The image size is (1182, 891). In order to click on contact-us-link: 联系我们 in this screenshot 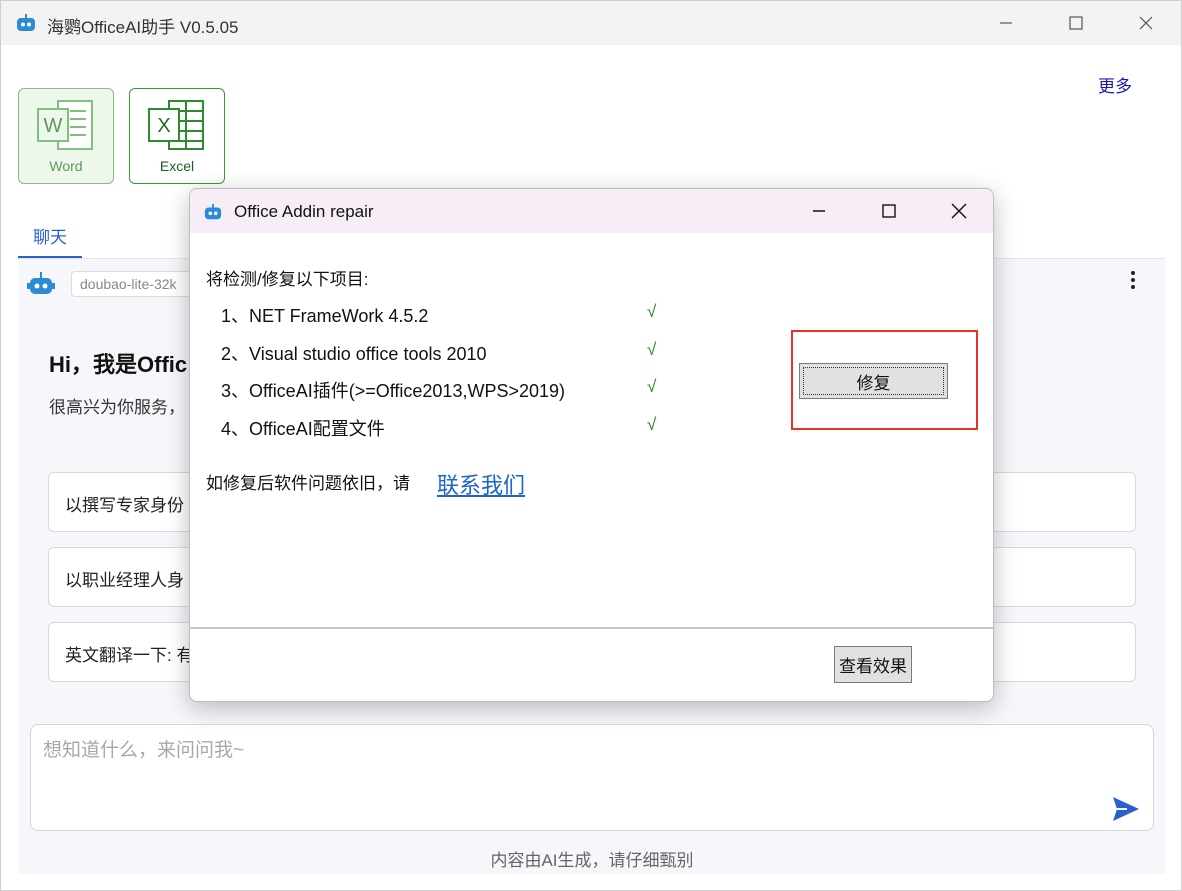, I will do `click(481, 484)`.